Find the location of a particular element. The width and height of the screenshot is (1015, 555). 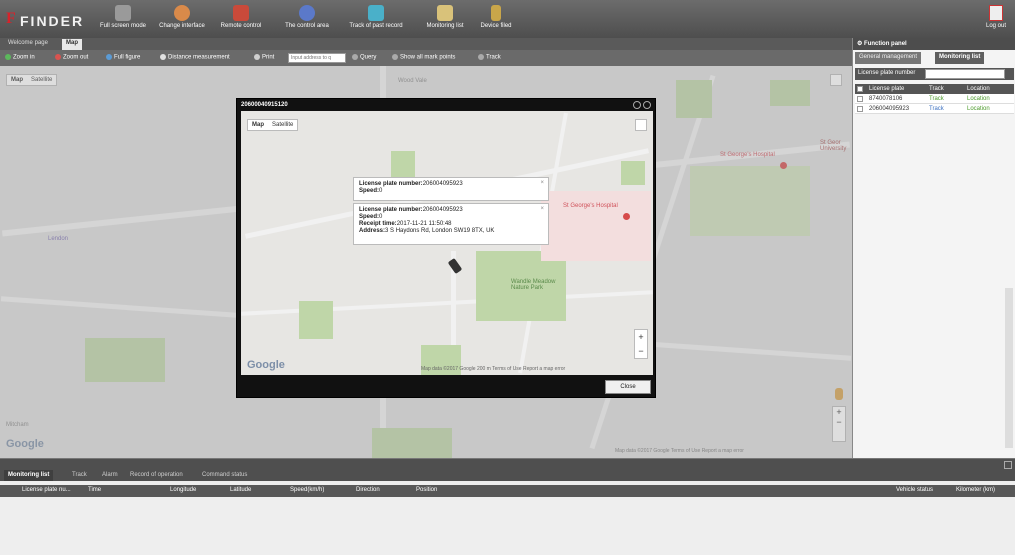

row-plate: 206004095923 is located at coordinates (889, 109).